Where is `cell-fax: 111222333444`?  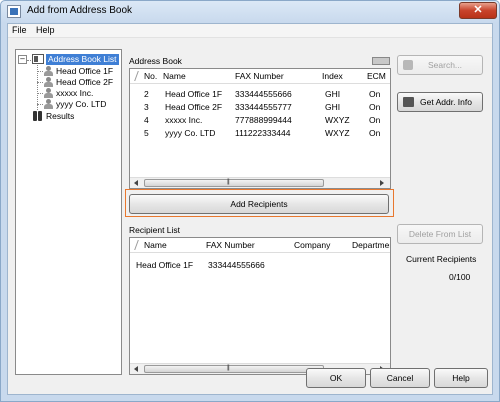
cell-fax: 111222333444 is located at coordinates (263, 133).